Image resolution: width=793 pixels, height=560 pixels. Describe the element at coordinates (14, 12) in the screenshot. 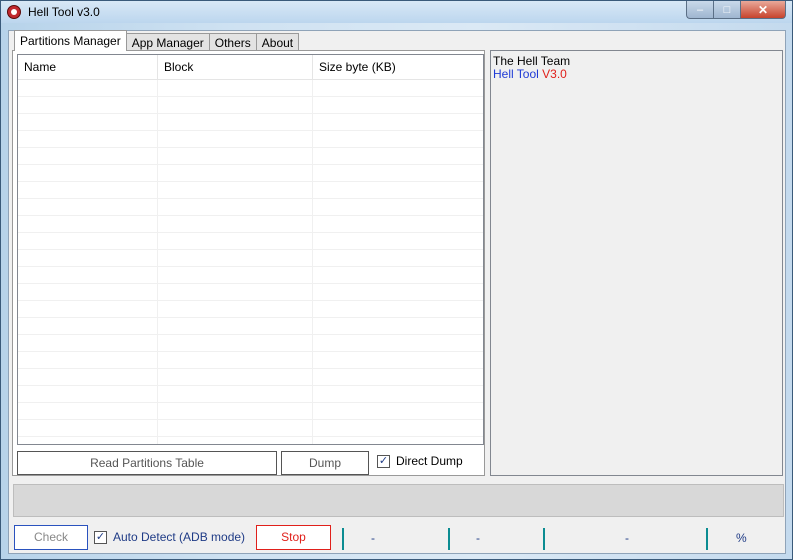

I see `app-logo-icon` at that location.